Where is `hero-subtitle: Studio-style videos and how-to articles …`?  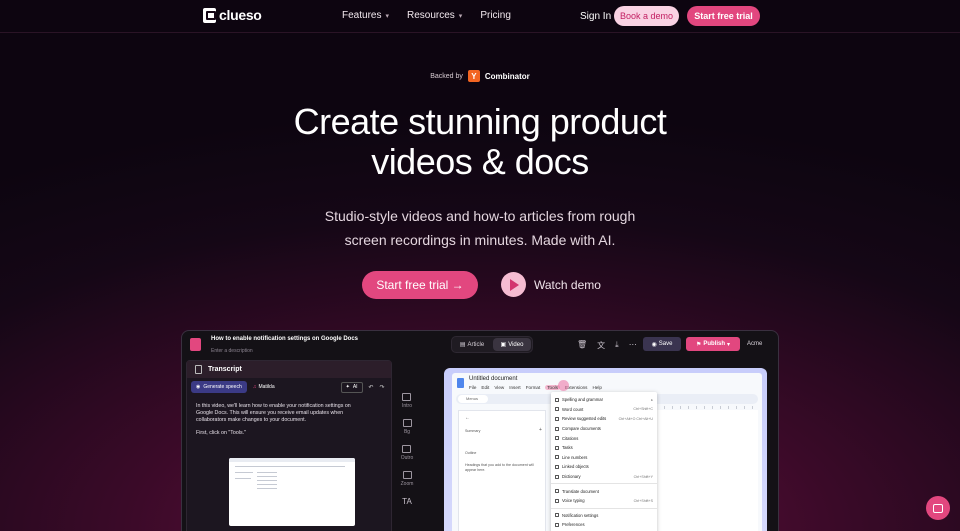 hero-subtitle: Studio-style videos and how-to articles … is located at coordinates (480, 228).